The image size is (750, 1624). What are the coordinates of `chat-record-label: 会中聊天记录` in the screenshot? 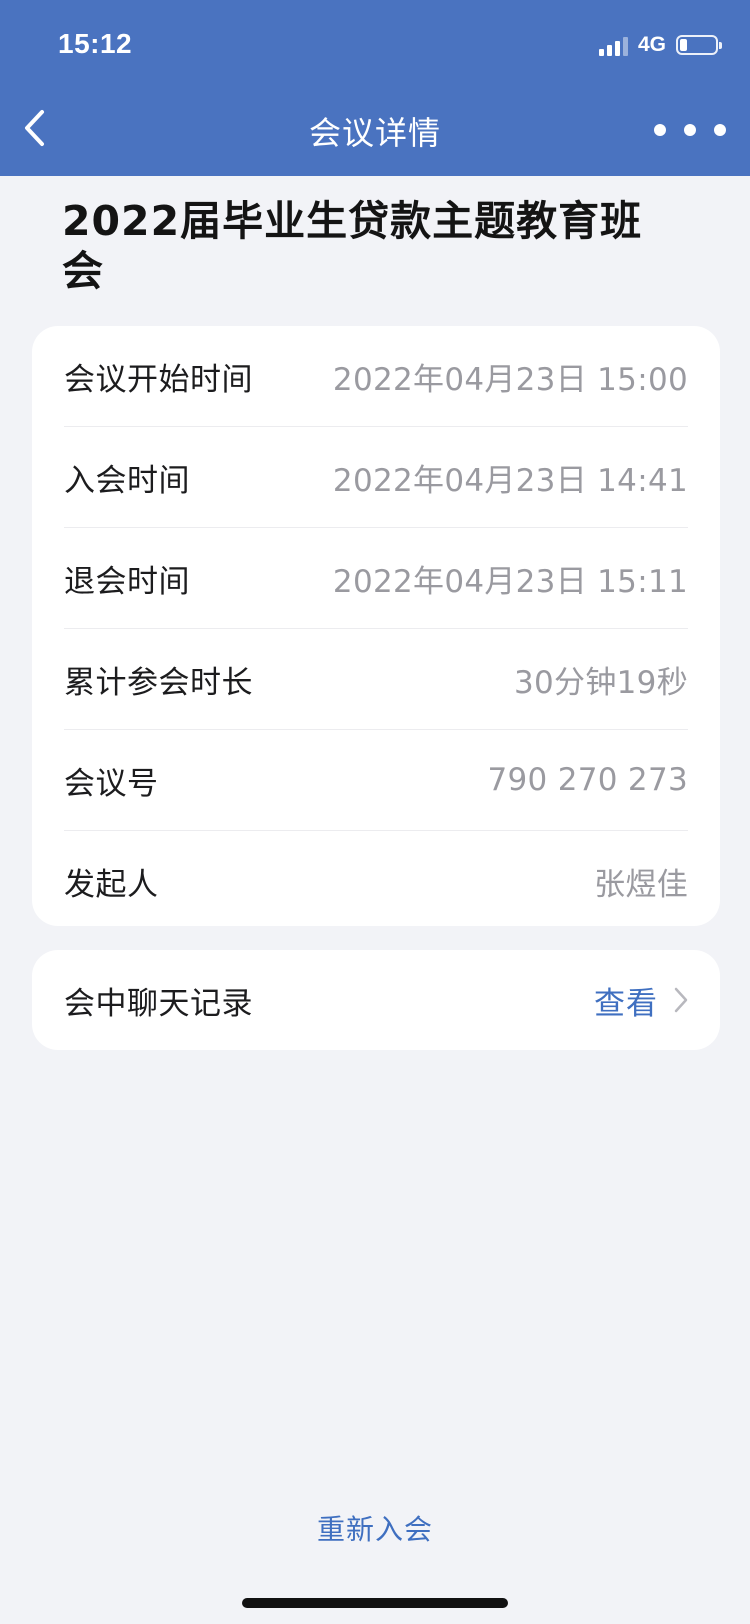 It's located at (158, 1003).